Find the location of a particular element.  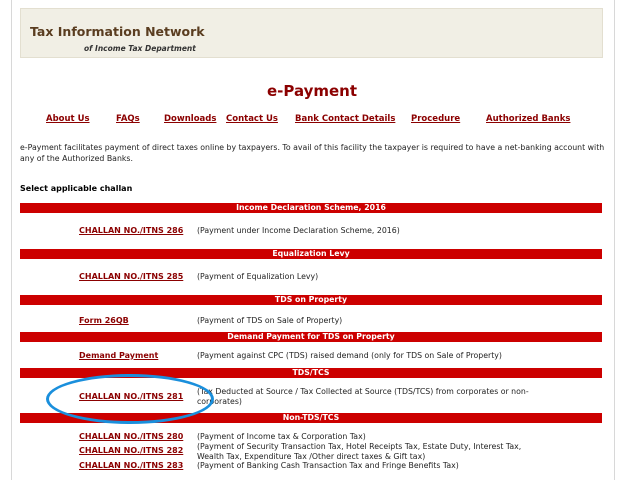

demand-payment-link: Demand Payment is located at coordinates (118, 355).